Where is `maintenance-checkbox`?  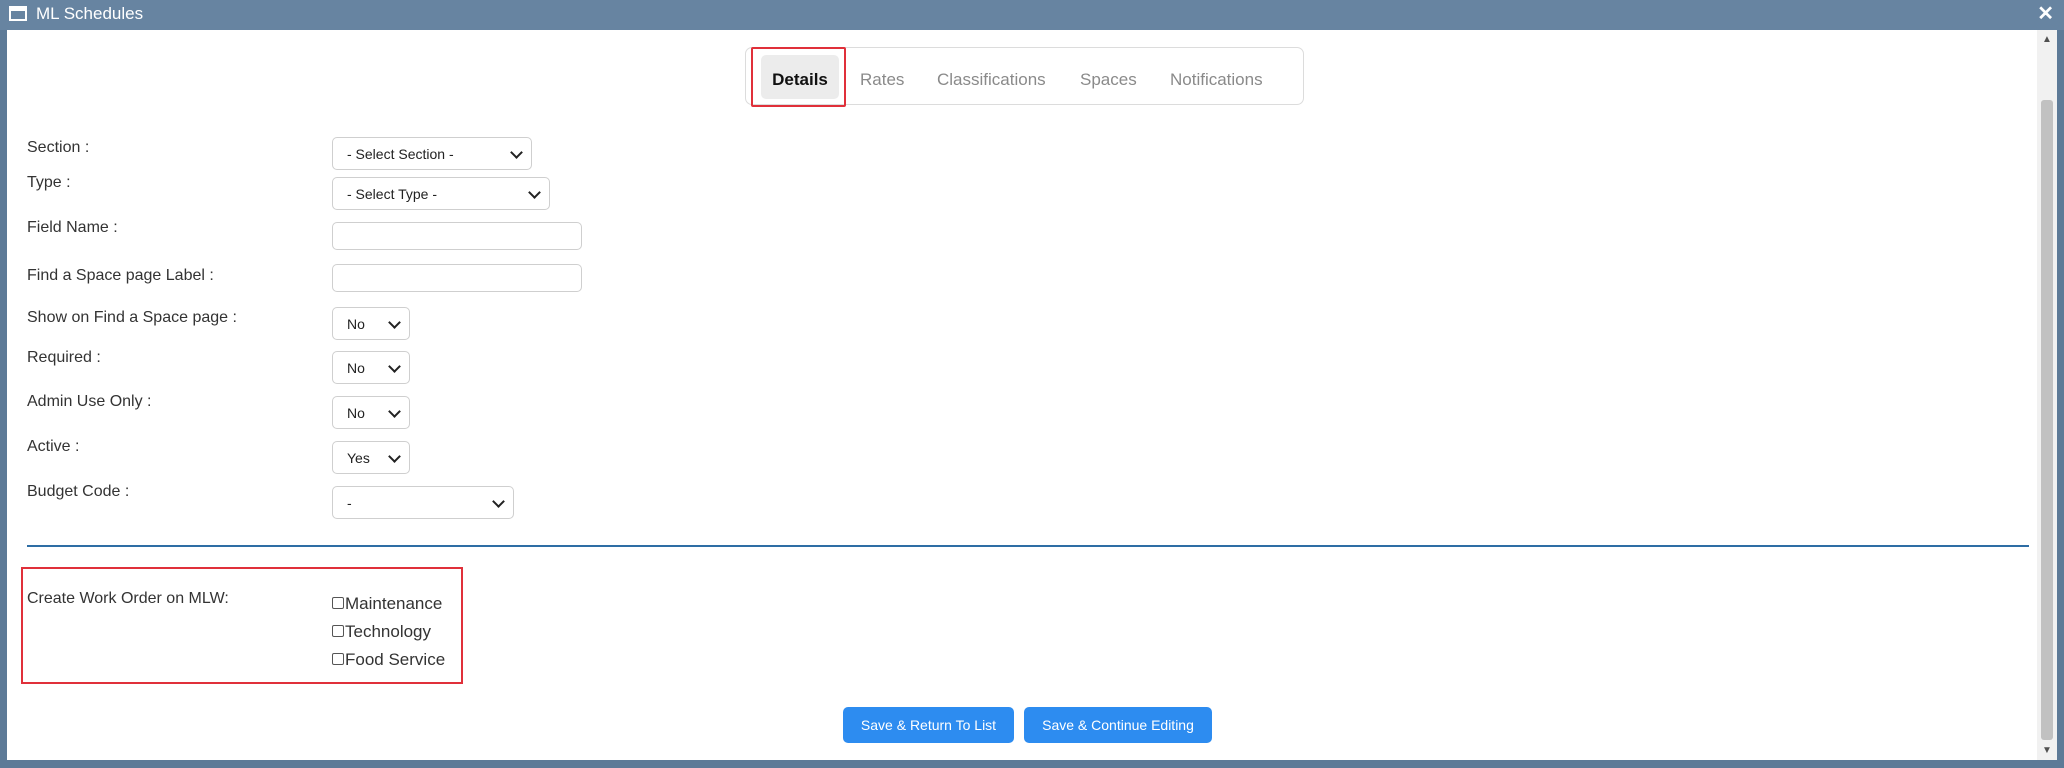
maintenance-checkbox is located at coordinates (338, 603).